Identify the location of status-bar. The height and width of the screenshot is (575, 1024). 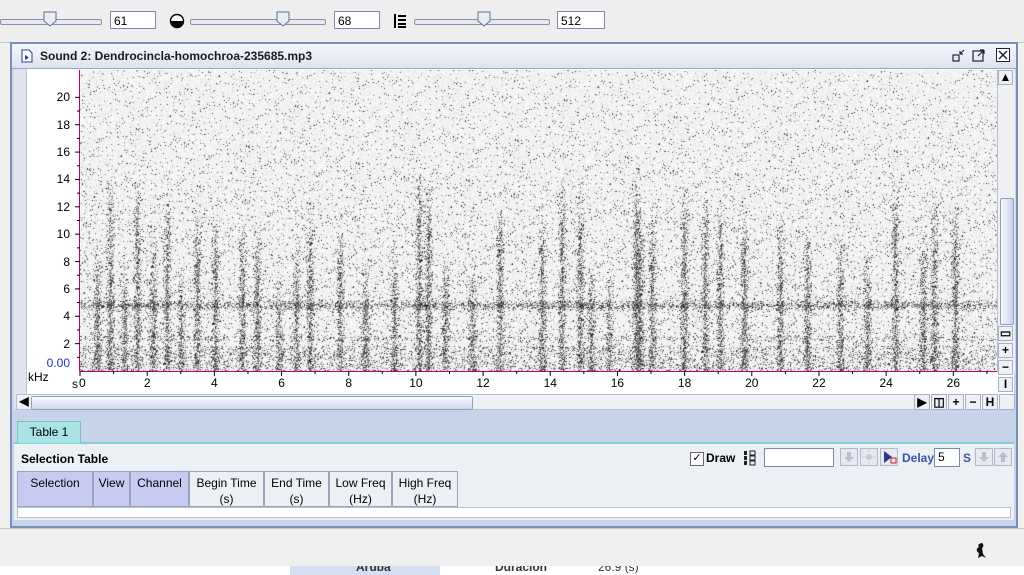
(512, 547).